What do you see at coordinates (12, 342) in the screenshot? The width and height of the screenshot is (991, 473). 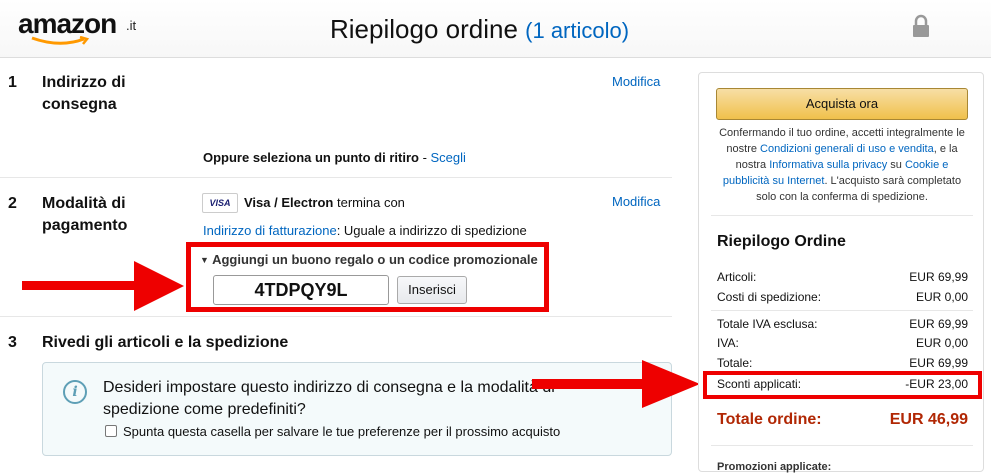 I see `section-3-number: 3` at bounding box center [12, 342].